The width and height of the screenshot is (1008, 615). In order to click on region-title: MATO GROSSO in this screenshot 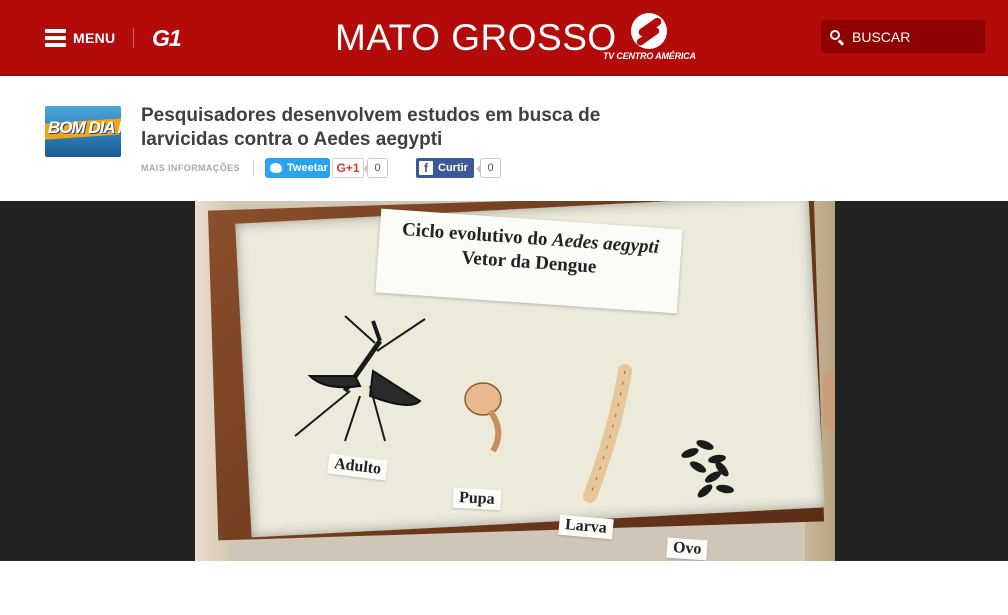, I will do `click(476, 38)`.